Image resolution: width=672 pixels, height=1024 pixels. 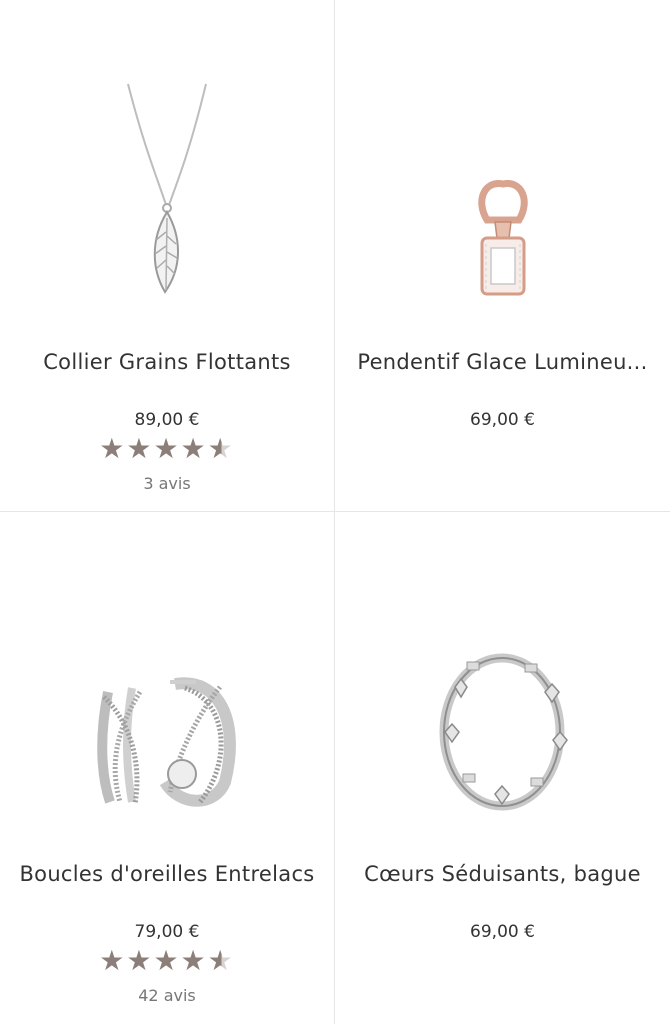 What do you see at coordinates (167, 362) in the screenshot?
I see `product-name: Collier Grains Flottants` at bounding box center [167, 362].